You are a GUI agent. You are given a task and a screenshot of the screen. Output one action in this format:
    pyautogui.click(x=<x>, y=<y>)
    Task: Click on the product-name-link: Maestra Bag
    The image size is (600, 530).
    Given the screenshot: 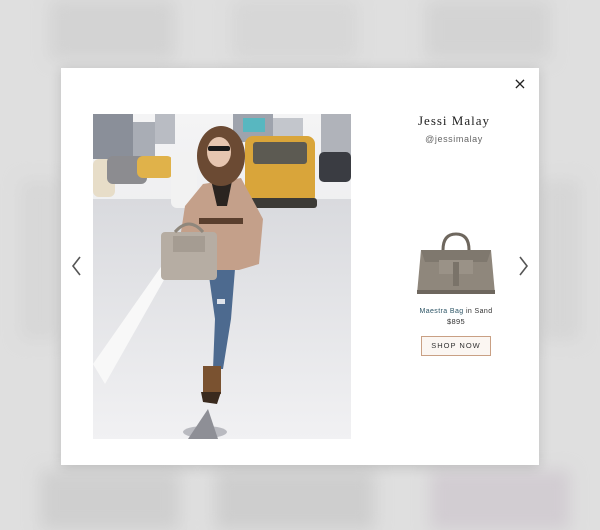 What is the action you would take?
    pyautogui.click(x=441, y=311)
    